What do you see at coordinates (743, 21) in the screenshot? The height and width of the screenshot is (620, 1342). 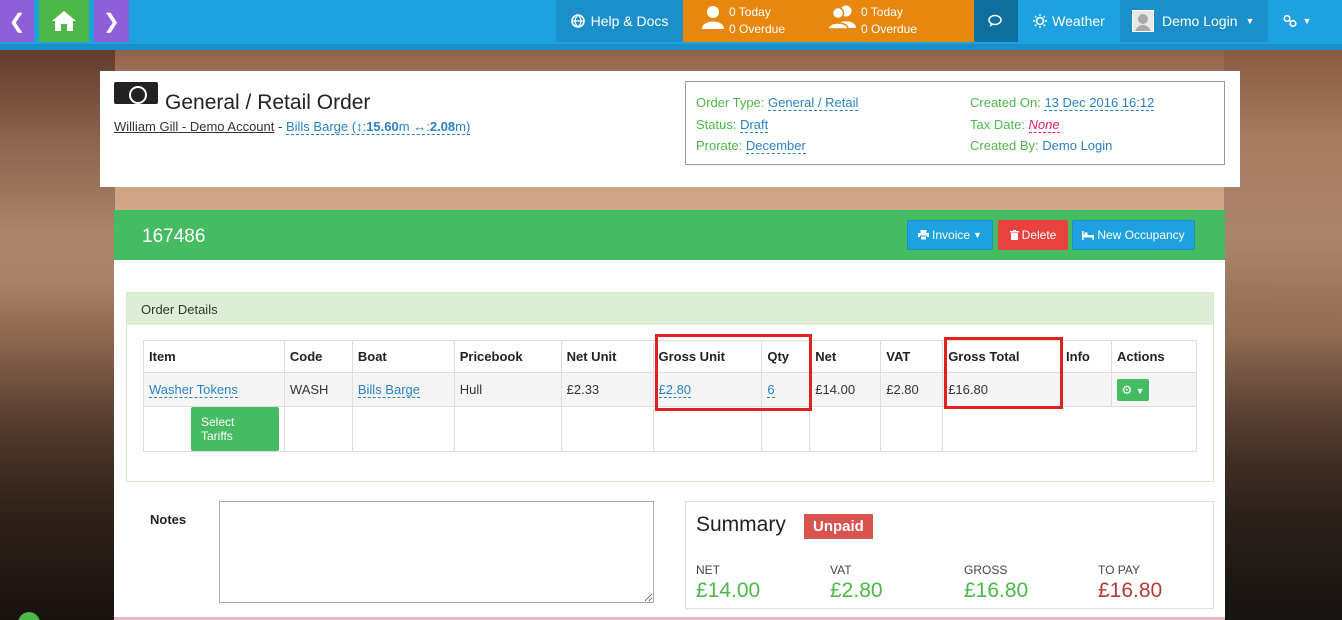 I see `counter-tasks: 0 Today 0 Overdue` at bounding box center [743, 21].